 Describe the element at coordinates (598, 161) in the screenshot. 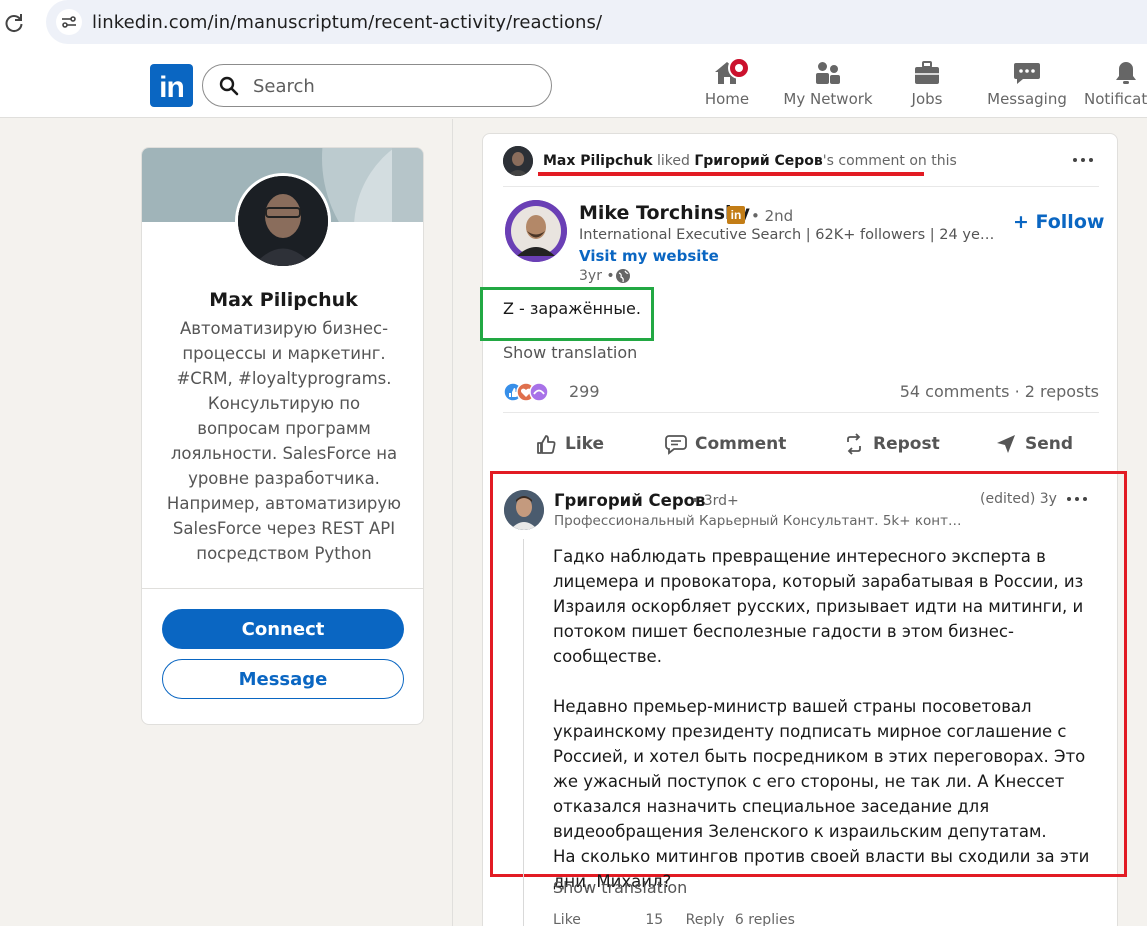

I see `activity-actor: Max Pilipchuk` at that location.